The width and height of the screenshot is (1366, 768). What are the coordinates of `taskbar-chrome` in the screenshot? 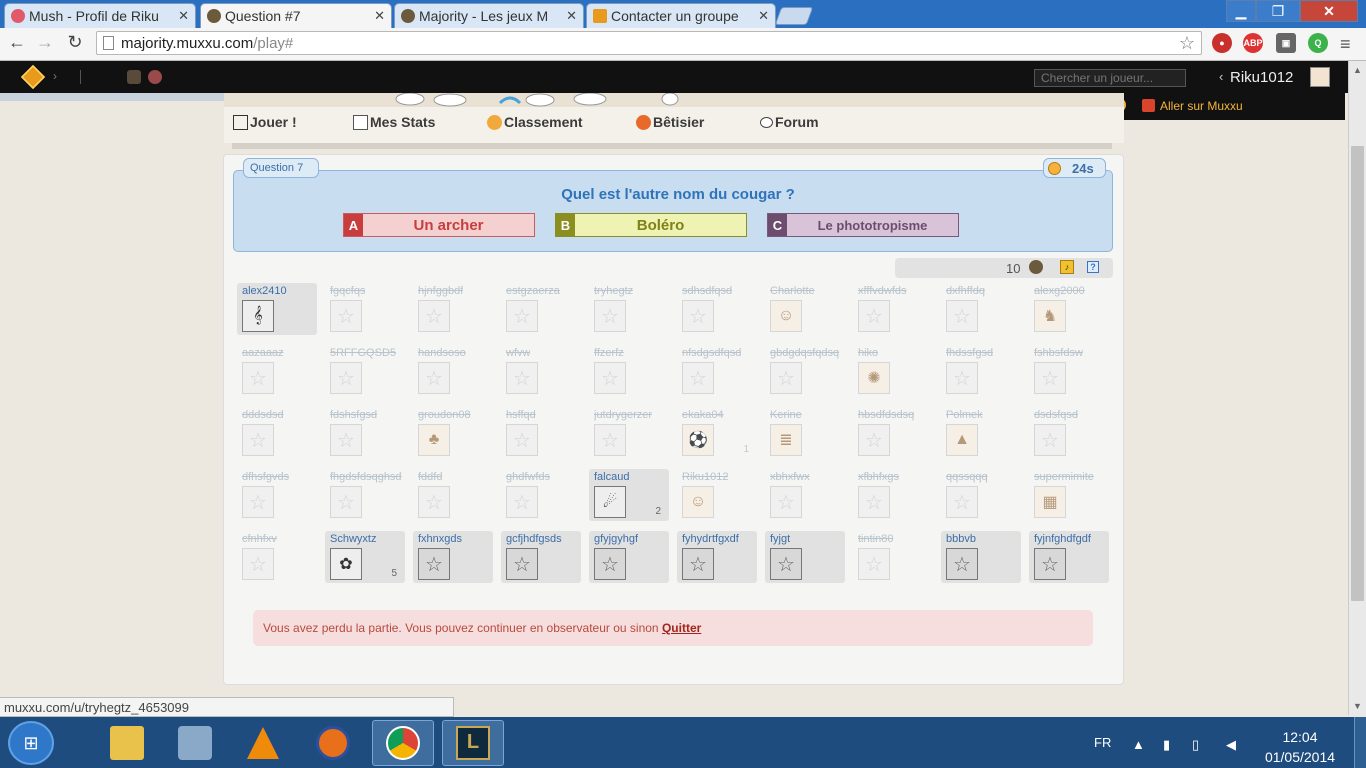 It's located at (403, 743).